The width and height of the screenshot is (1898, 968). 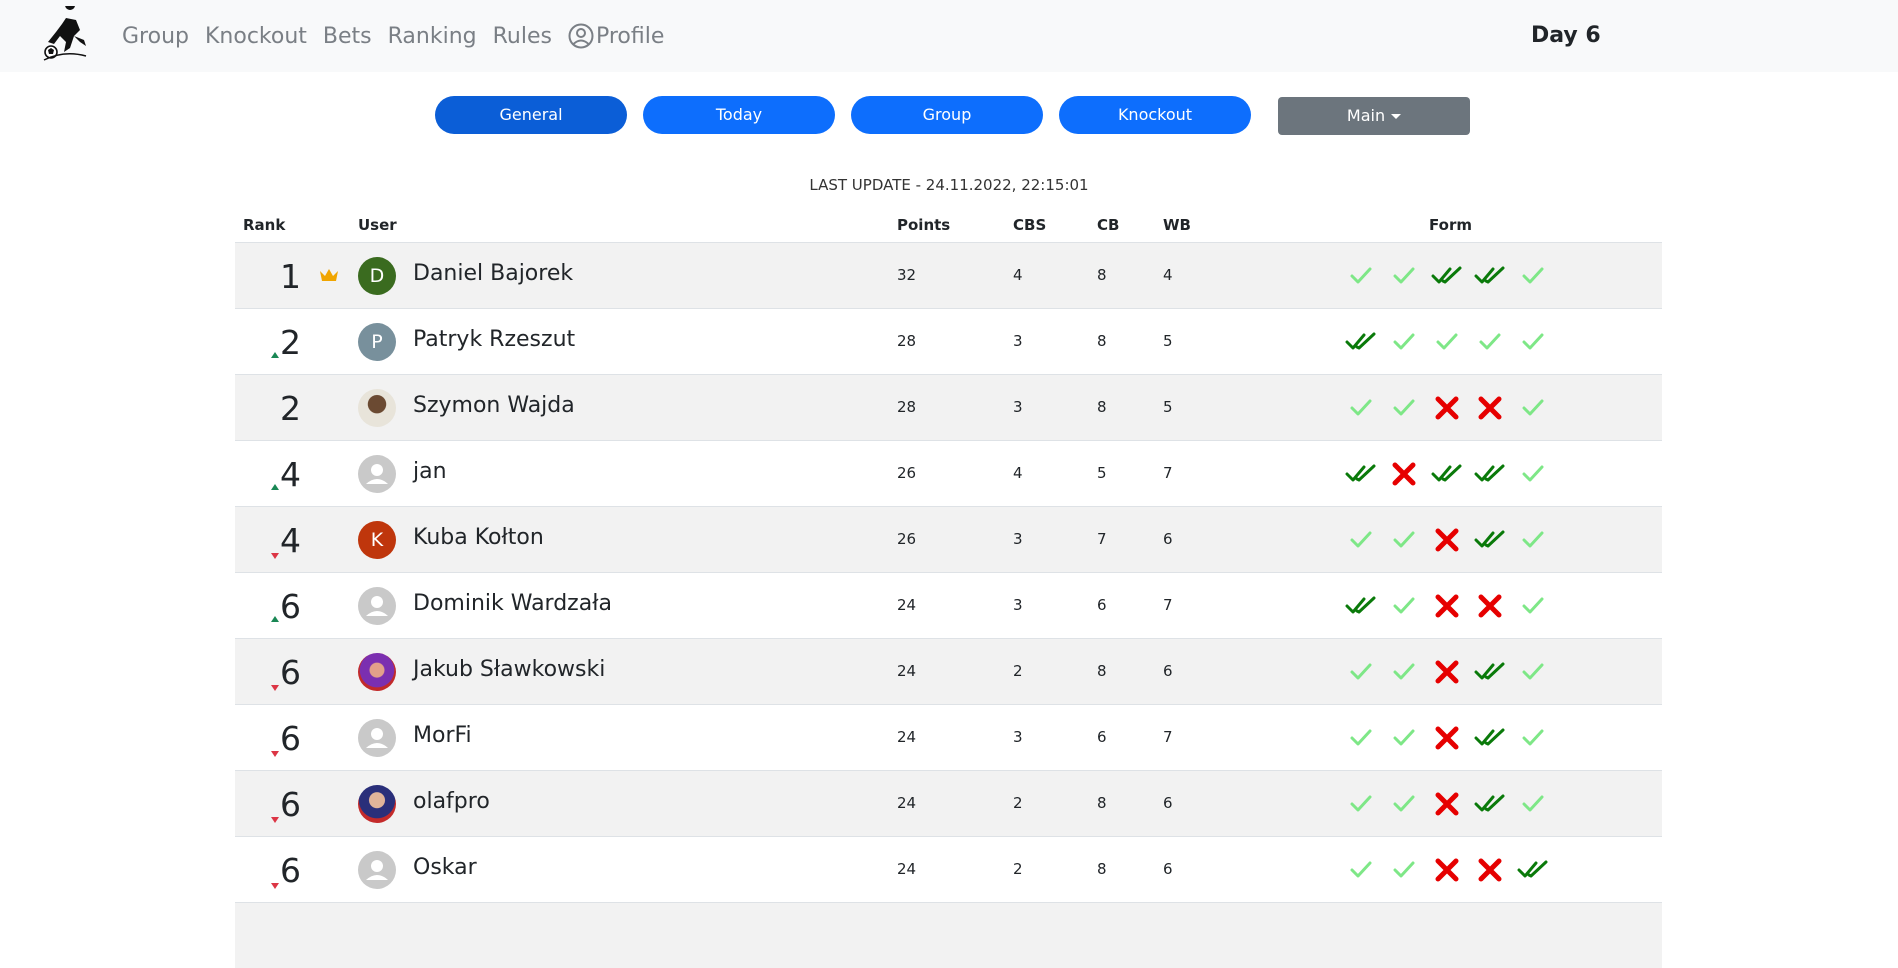 I want to click on user-name: Dominik Wardzała, so click(x=512, y=603).